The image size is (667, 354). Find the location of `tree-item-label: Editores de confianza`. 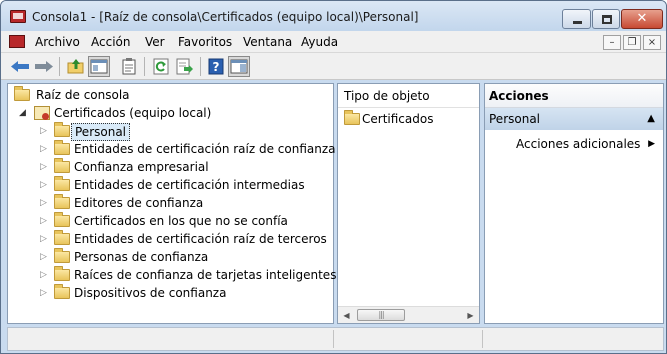

tree-item-label: Editores de confianza is located at coordinates (139, 203).